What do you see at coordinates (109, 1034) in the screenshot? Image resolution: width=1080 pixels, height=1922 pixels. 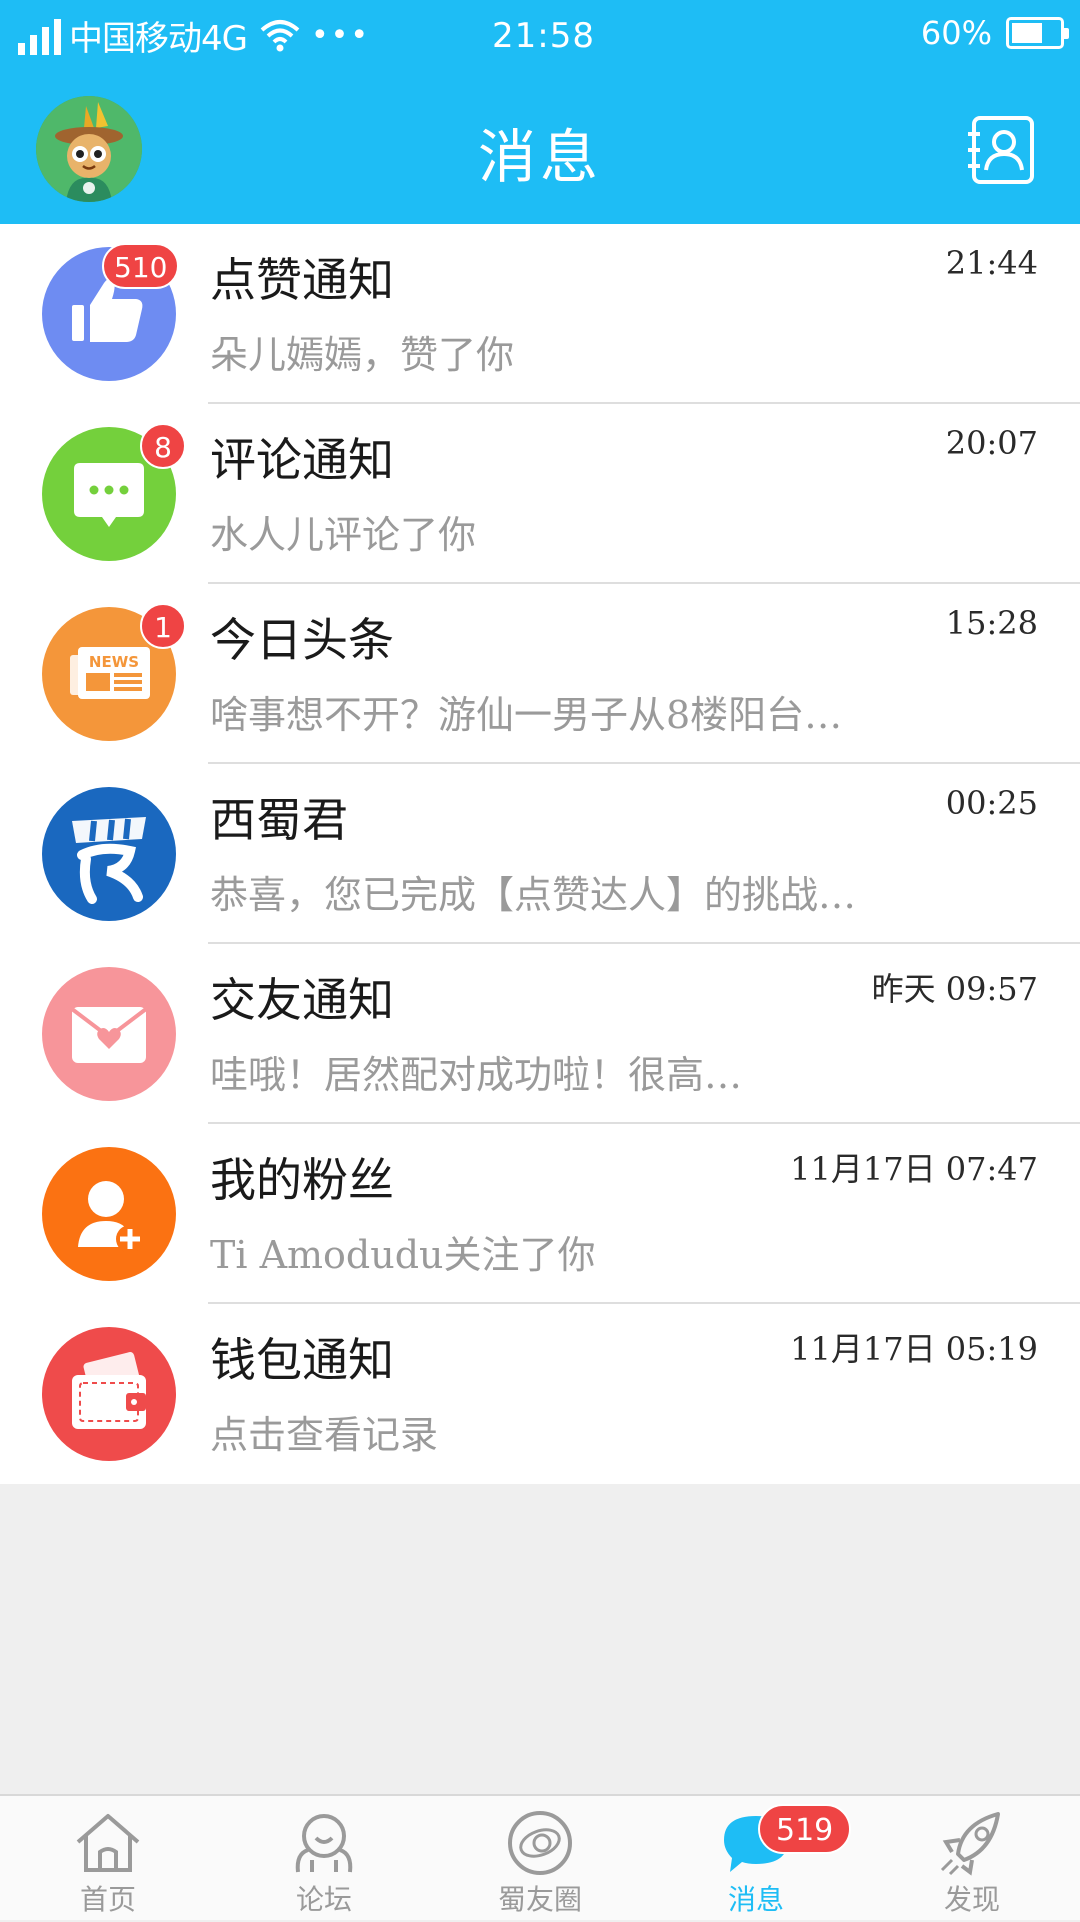 I see `heart-envelope-icon` at bounding box center [109, 1034].